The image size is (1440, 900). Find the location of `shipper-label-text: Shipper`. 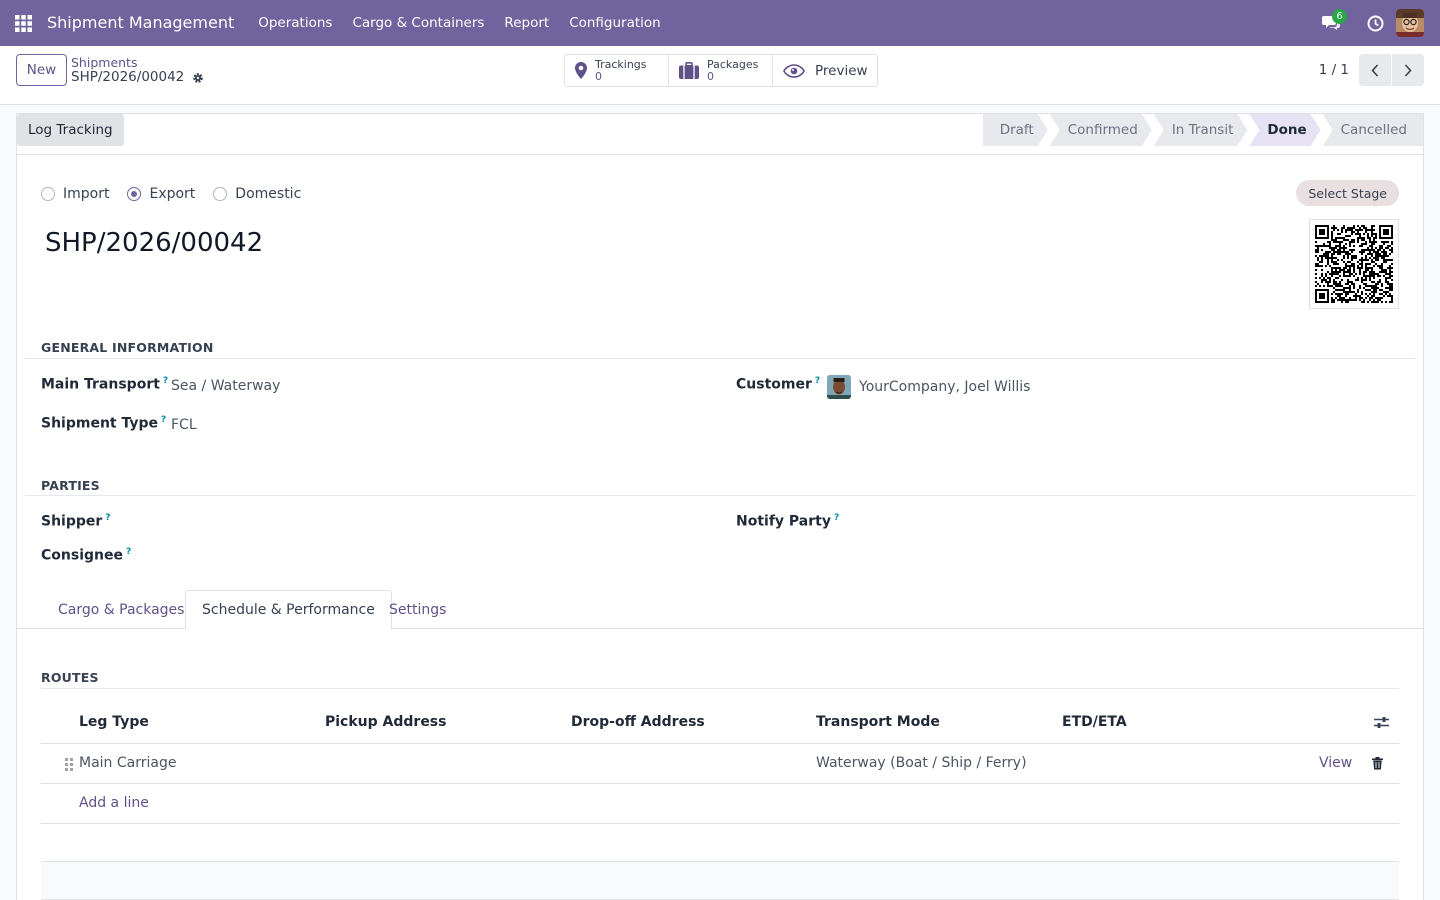

shipper-label-text: Shipper is located at coordinates (72, 521).